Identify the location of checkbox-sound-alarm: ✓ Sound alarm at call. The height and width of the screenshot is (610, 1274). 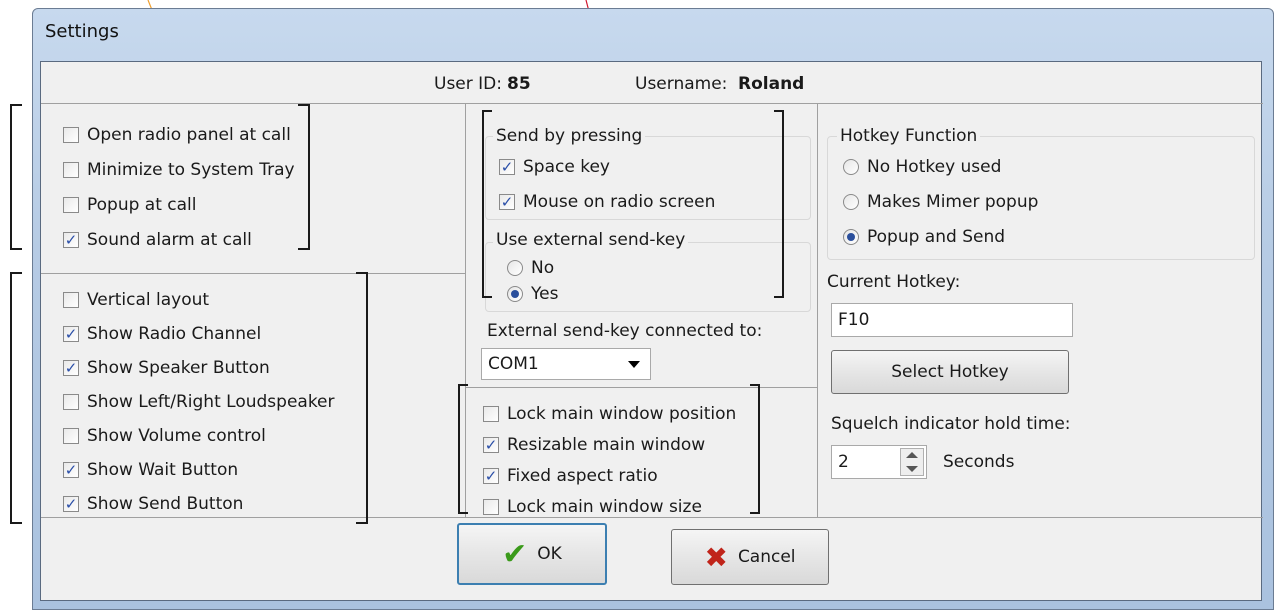
(157, 240).